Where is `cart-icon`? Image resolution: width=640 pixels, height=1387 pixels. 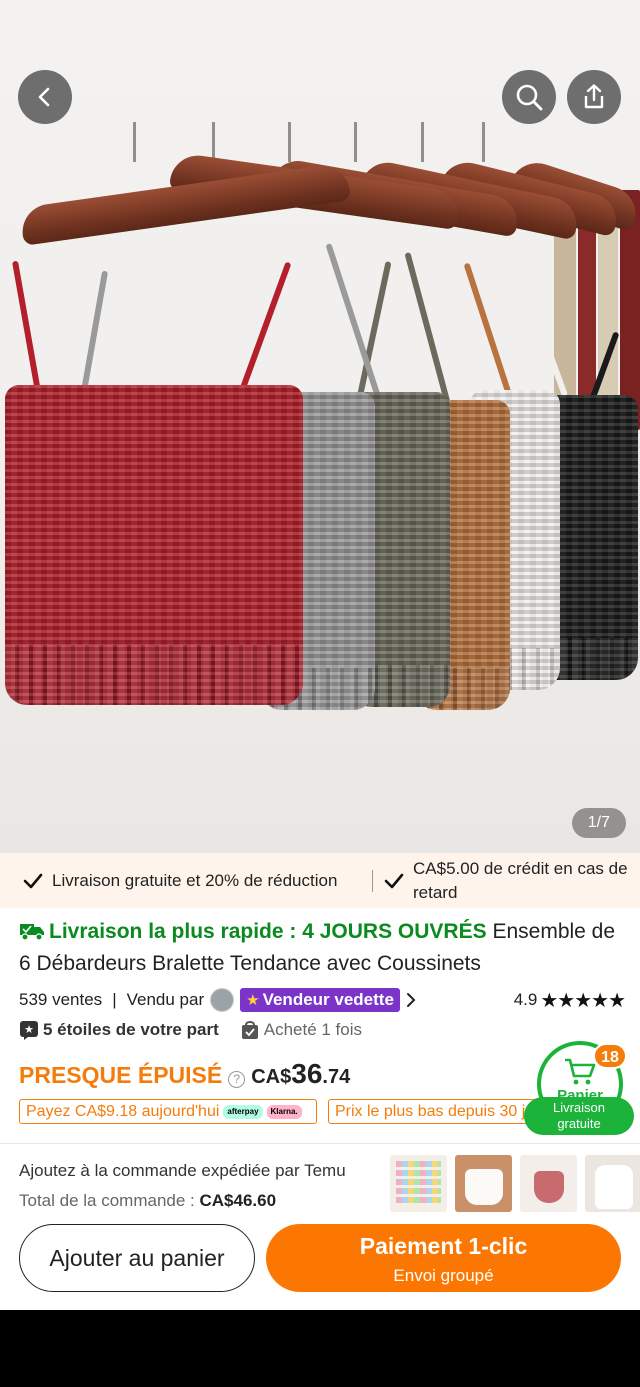 cart-icon is located at coordinates (580, 1071).